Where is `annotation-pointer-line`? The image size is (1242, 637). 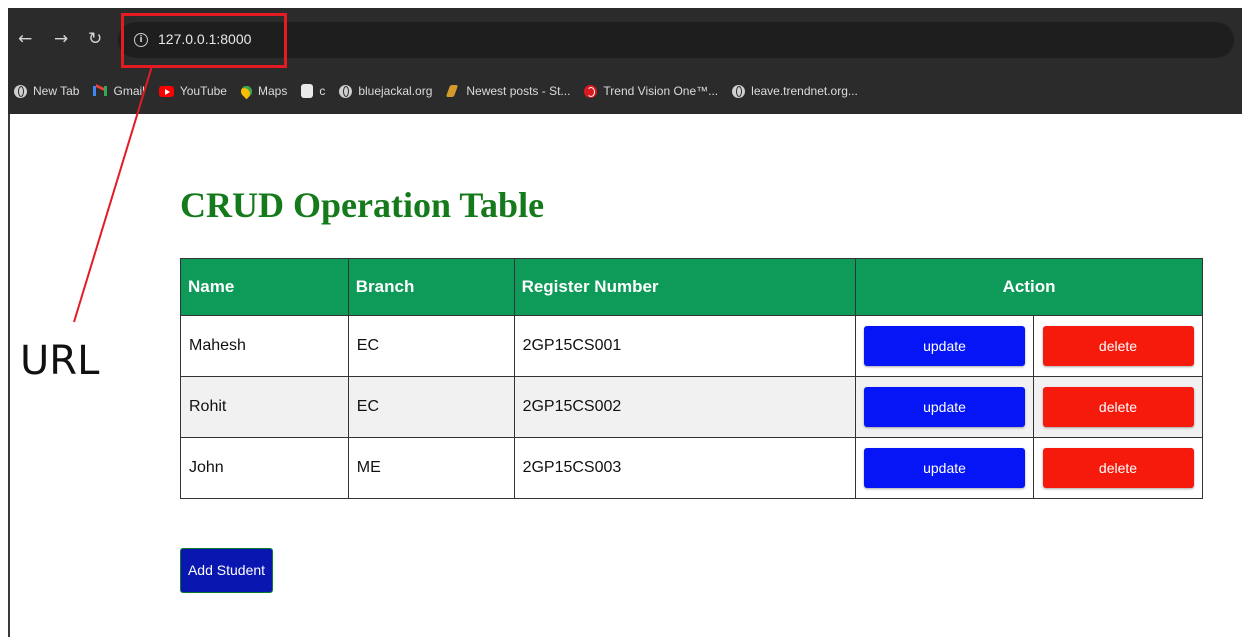
annotation-pointer-line is located at coordinates (113, 194).